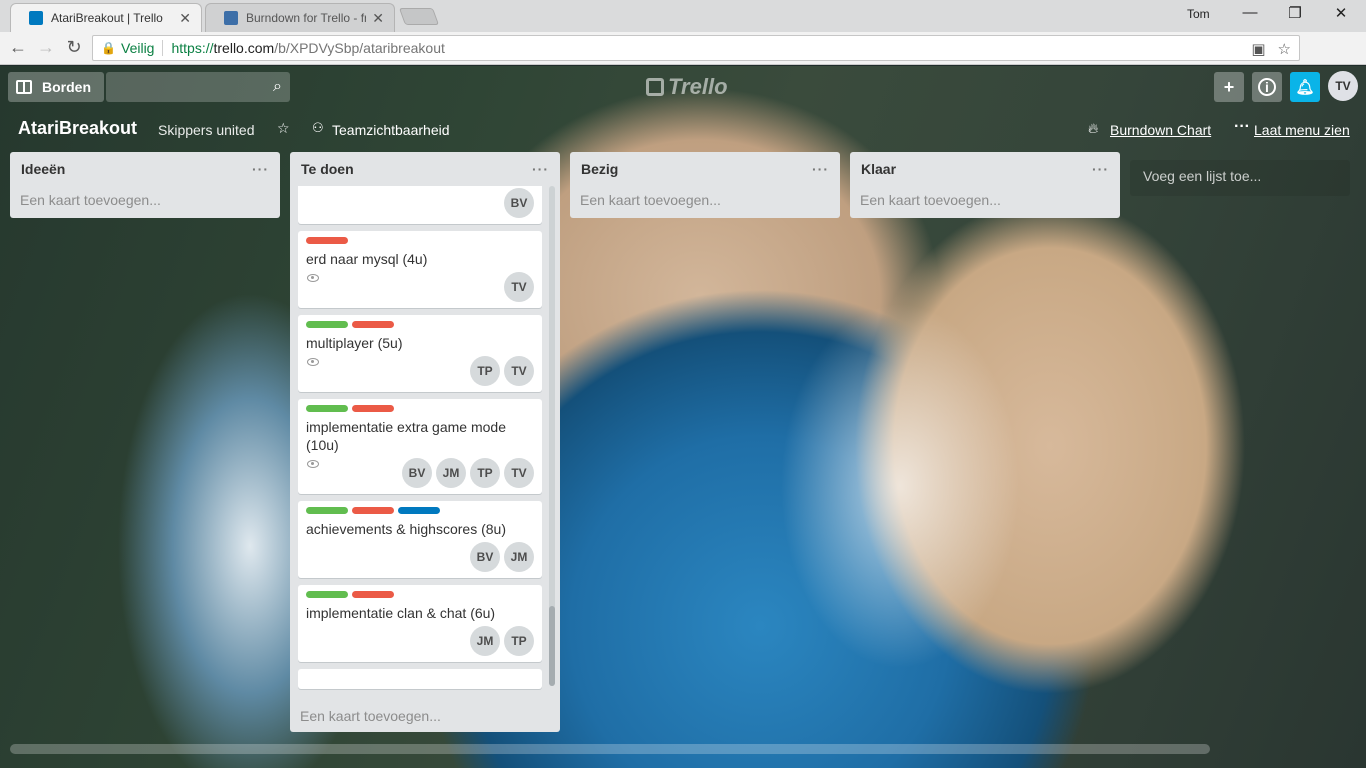 This screenshot has height=768, width=1366. Describe the element at coordinates (696, 169) in the screenshot. I see `list-title: Bezig` at that location.